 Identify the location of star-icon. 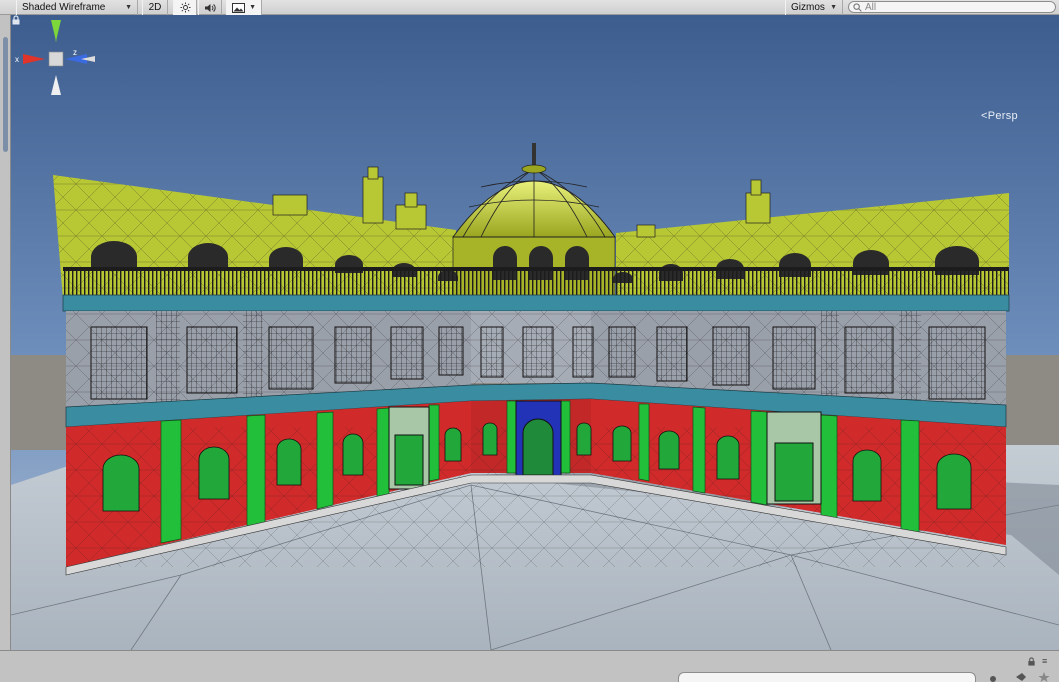
(1044, 676).